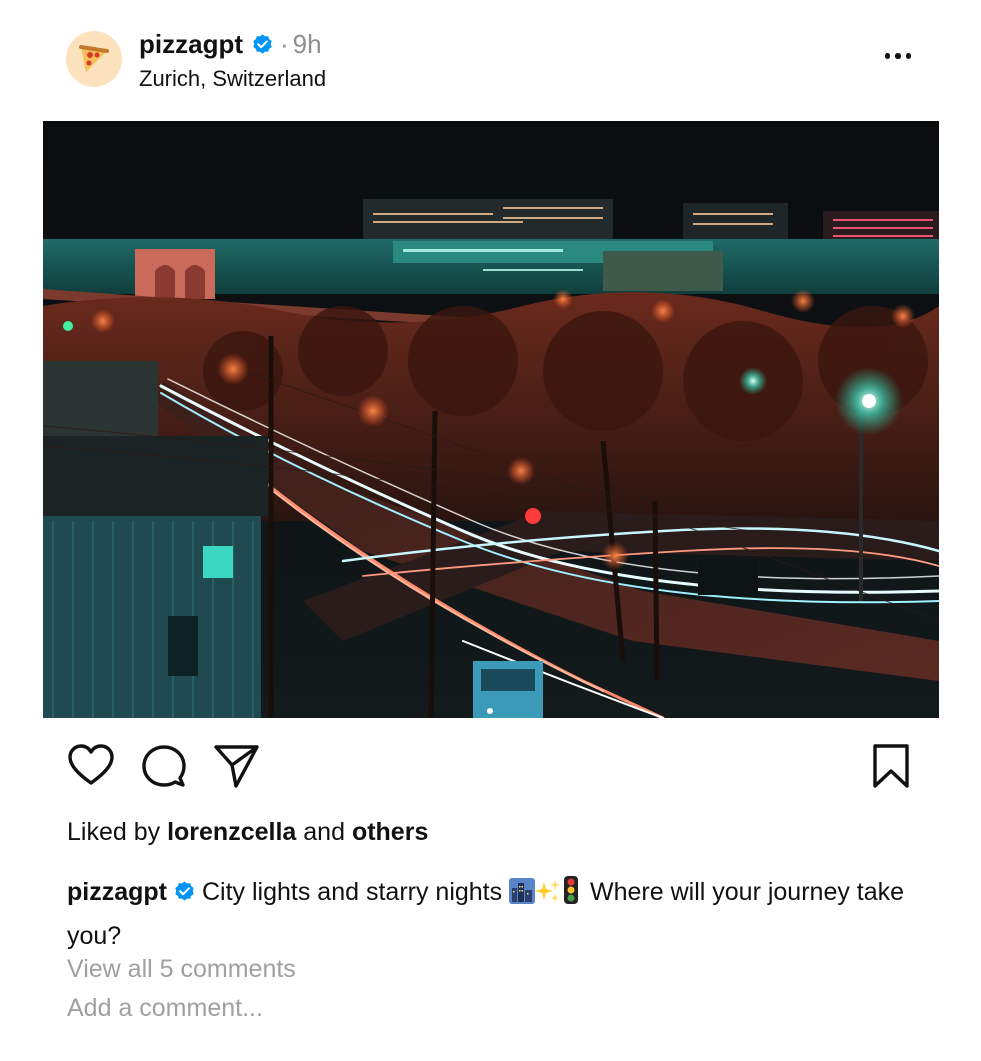 Image resolution: width=981 pixels, height=1061 pixels. Describe the element at coordinates (390, 832) in the screenshot. I see `likes-others-link: others` at that location.